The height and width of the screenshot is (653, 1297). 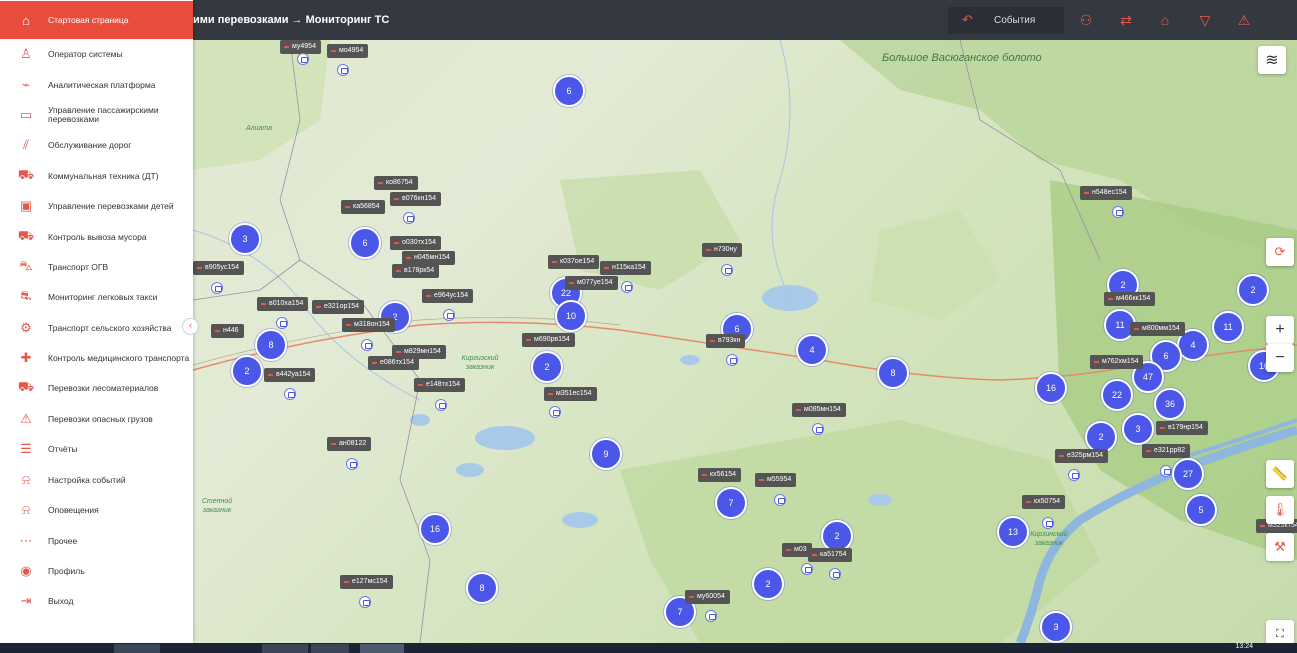 I want to click on map-cluster: 36, so click(x=1170, y=404).